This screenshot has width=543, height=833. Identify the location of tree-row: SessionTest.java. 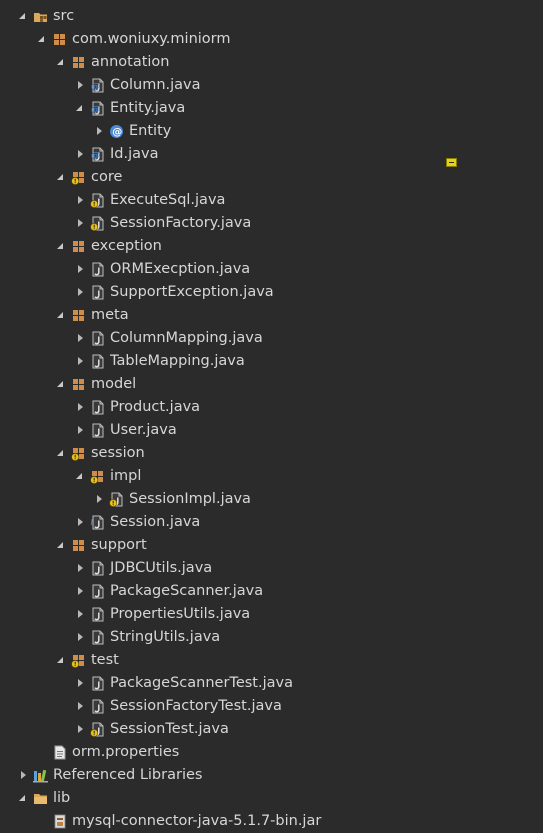
(271, 729).